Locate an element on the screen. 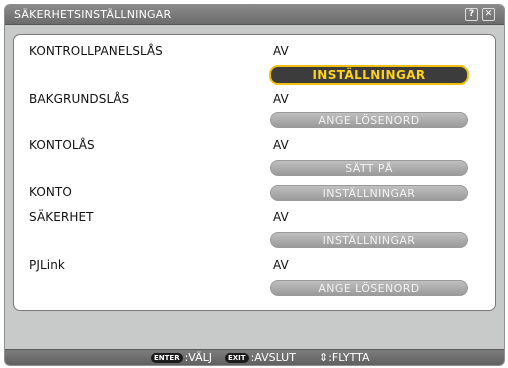  hint-select-text: :VÄLJ is located at coordinates (198, 357).